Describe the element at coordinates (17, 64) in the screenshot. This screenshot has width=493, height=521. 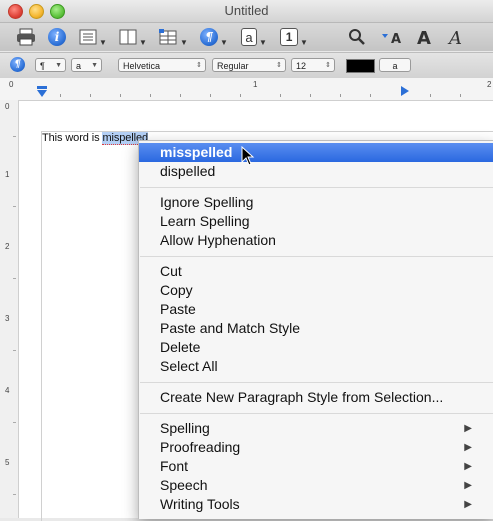
I see `styles-icon: ¶` at that location.